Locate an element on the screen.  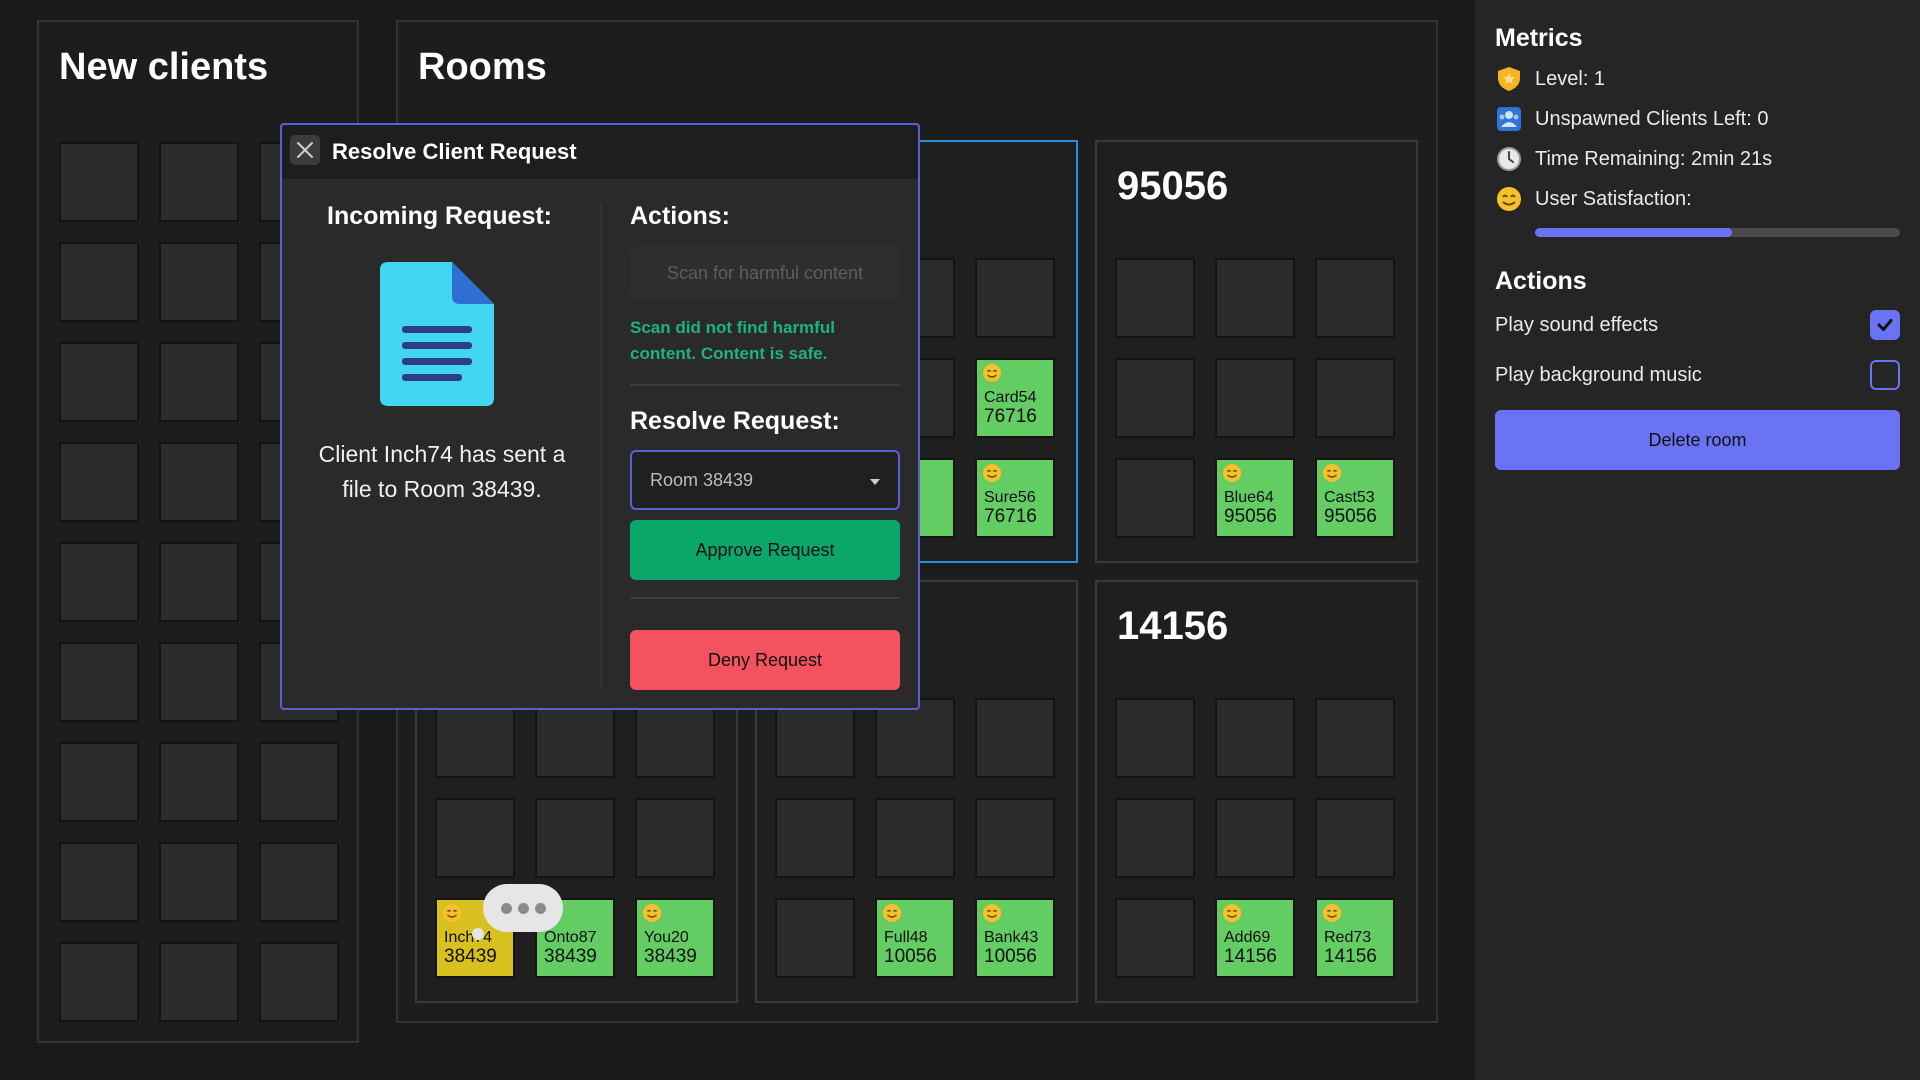
rooms-title: Rooms is located at coordinates (482, 67).